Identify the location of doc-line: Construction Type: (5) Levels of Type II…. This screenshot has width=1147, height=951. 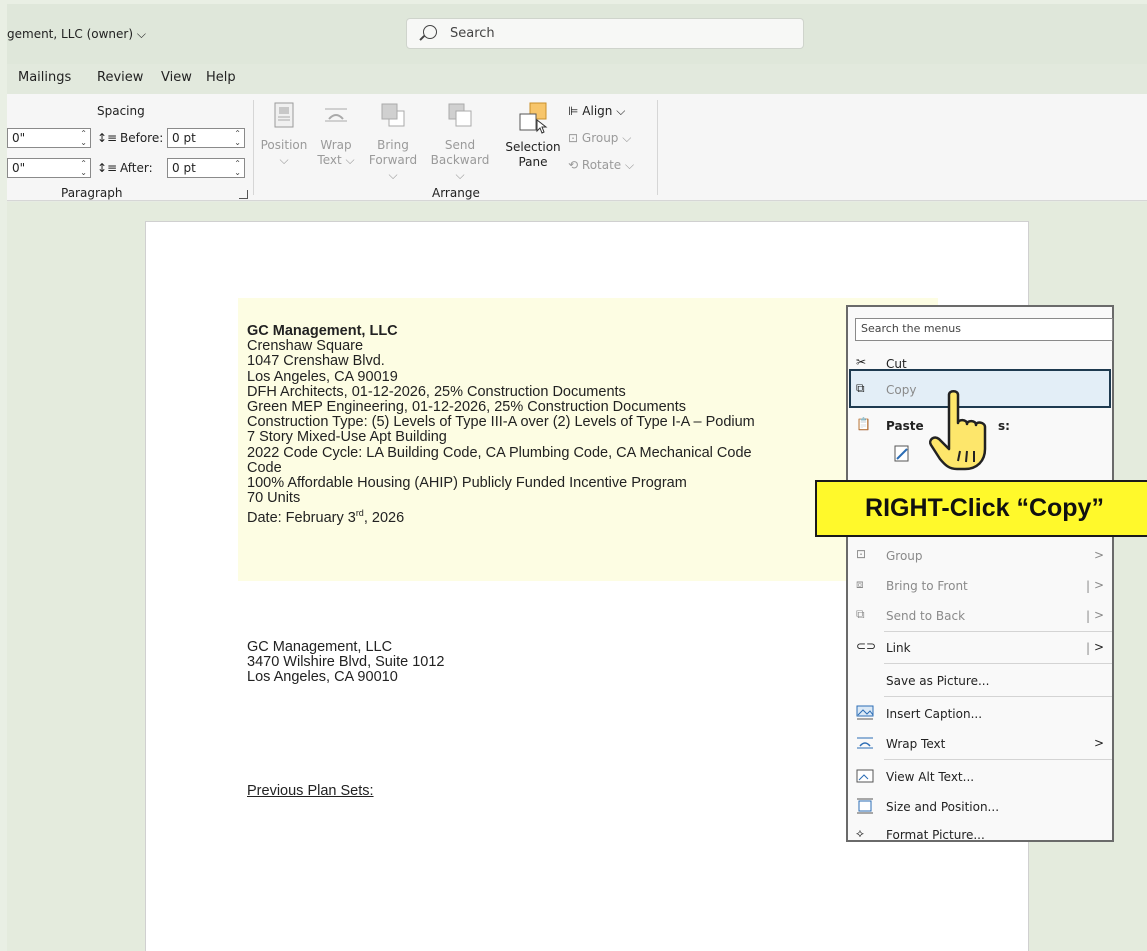
(501, 422).